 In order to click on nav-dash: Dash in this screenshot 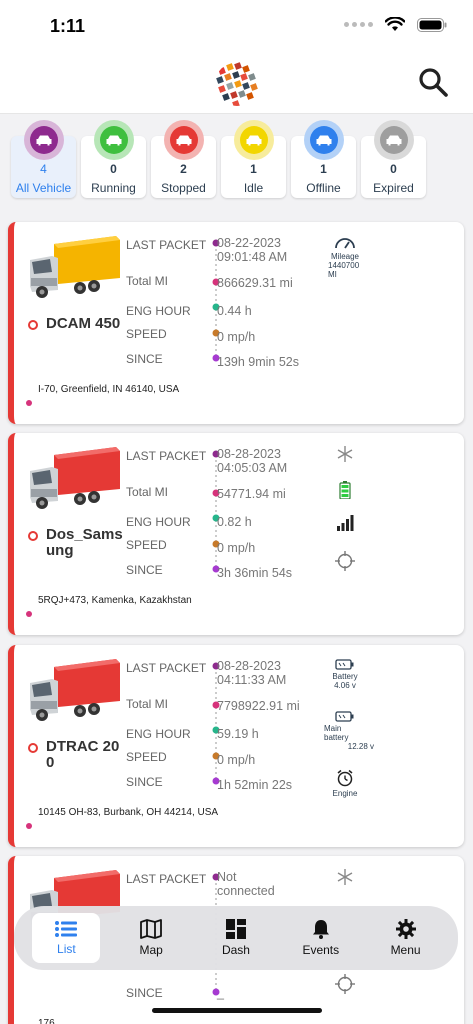, I will do `click(236, 938)`.